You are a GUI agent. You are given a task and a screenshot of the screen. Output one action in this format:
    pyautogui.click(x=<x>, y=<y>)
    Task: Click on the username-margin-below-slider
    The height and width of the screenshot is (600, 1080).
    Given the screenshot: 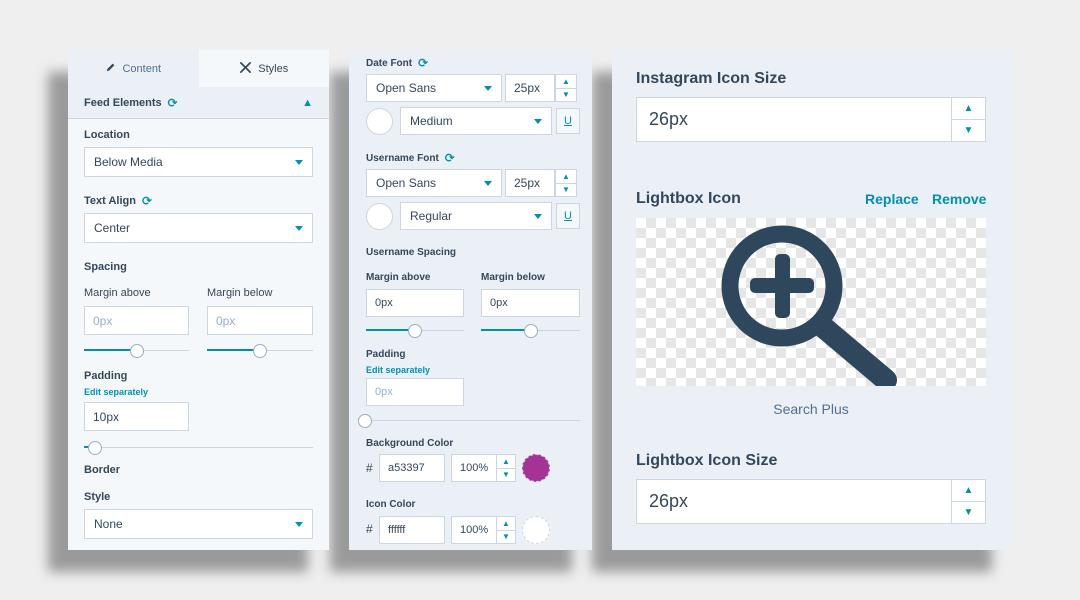 What is the action you would take?
    pyautogui.click(x=530, y=331)
    